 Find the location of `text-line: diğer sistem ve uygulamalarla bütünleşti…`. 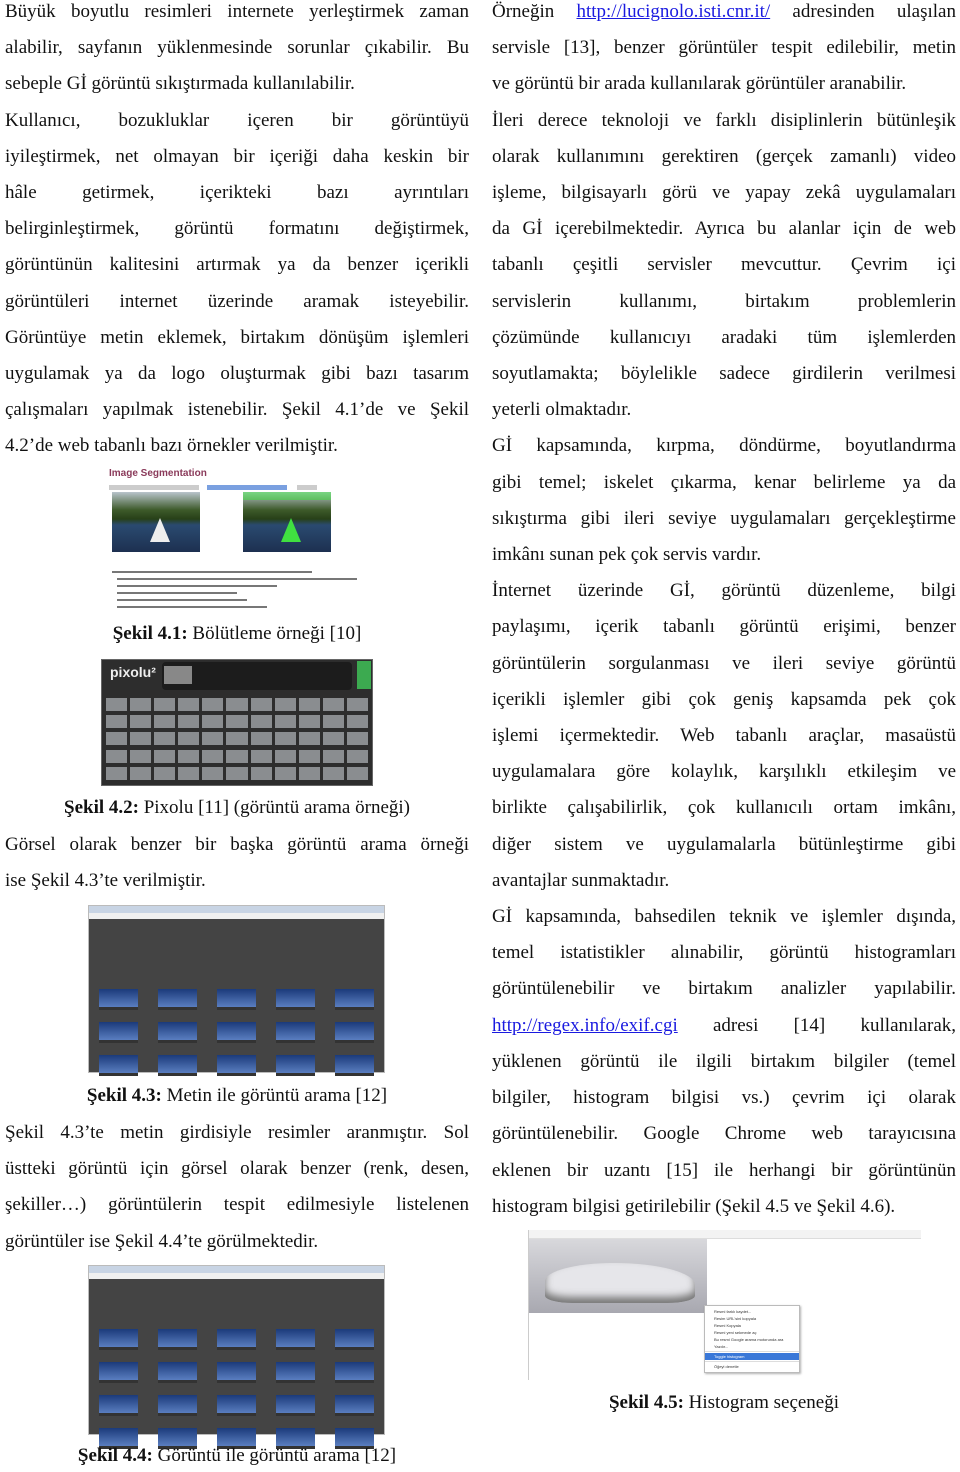

text-line: diğer sistem ve uygulamalarla bütünleşti… is located at coordinates (724, 844).